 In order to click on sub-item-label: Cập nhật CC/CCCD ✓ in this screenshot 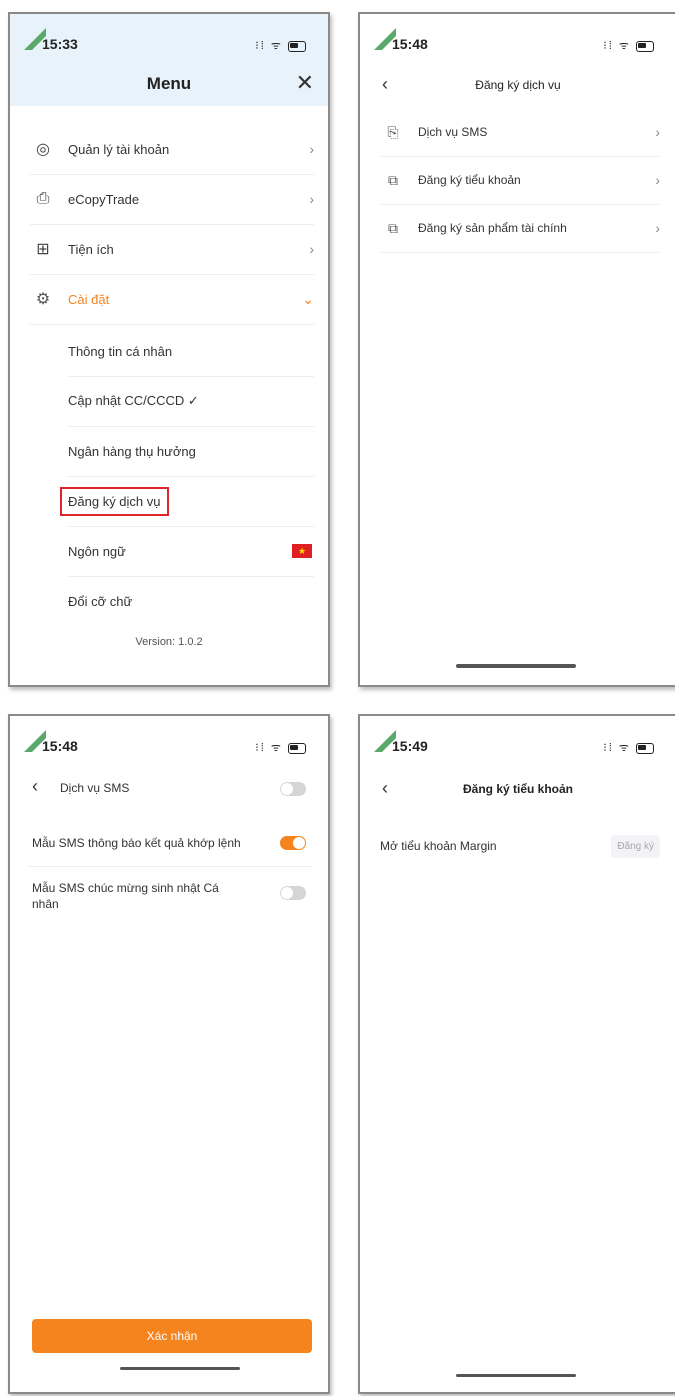, I will do `click(133, 400)`.